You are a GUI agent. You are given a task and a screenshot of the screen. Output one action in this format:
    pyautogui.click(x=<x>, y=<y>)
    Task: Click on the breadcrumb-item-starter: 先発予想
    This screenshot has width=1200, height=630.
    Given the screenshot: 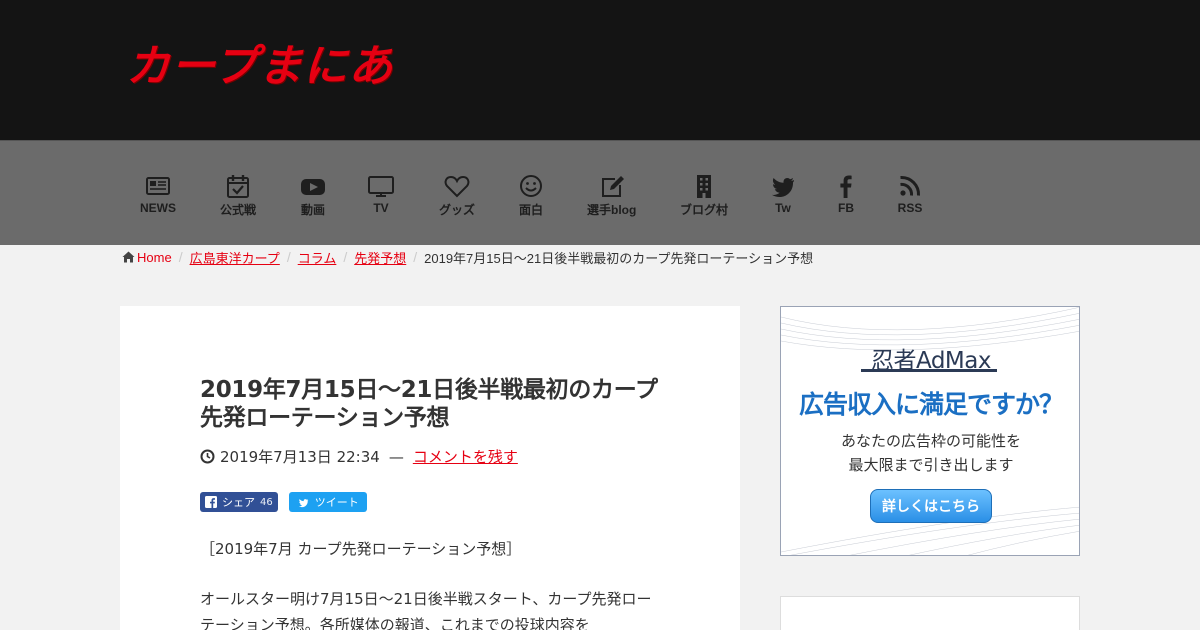 What is the action you would take?
    pyautogui.click(x=380, y=257)
    